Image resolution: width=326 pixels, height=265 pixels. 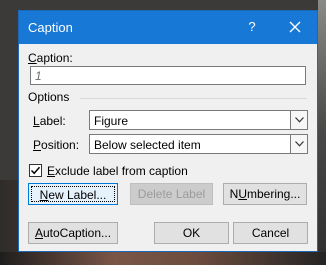 What do you see at coordinates (50, 58) in the screenshot?
I see `caption-label: Caption:` at bounding box center [50, 58].